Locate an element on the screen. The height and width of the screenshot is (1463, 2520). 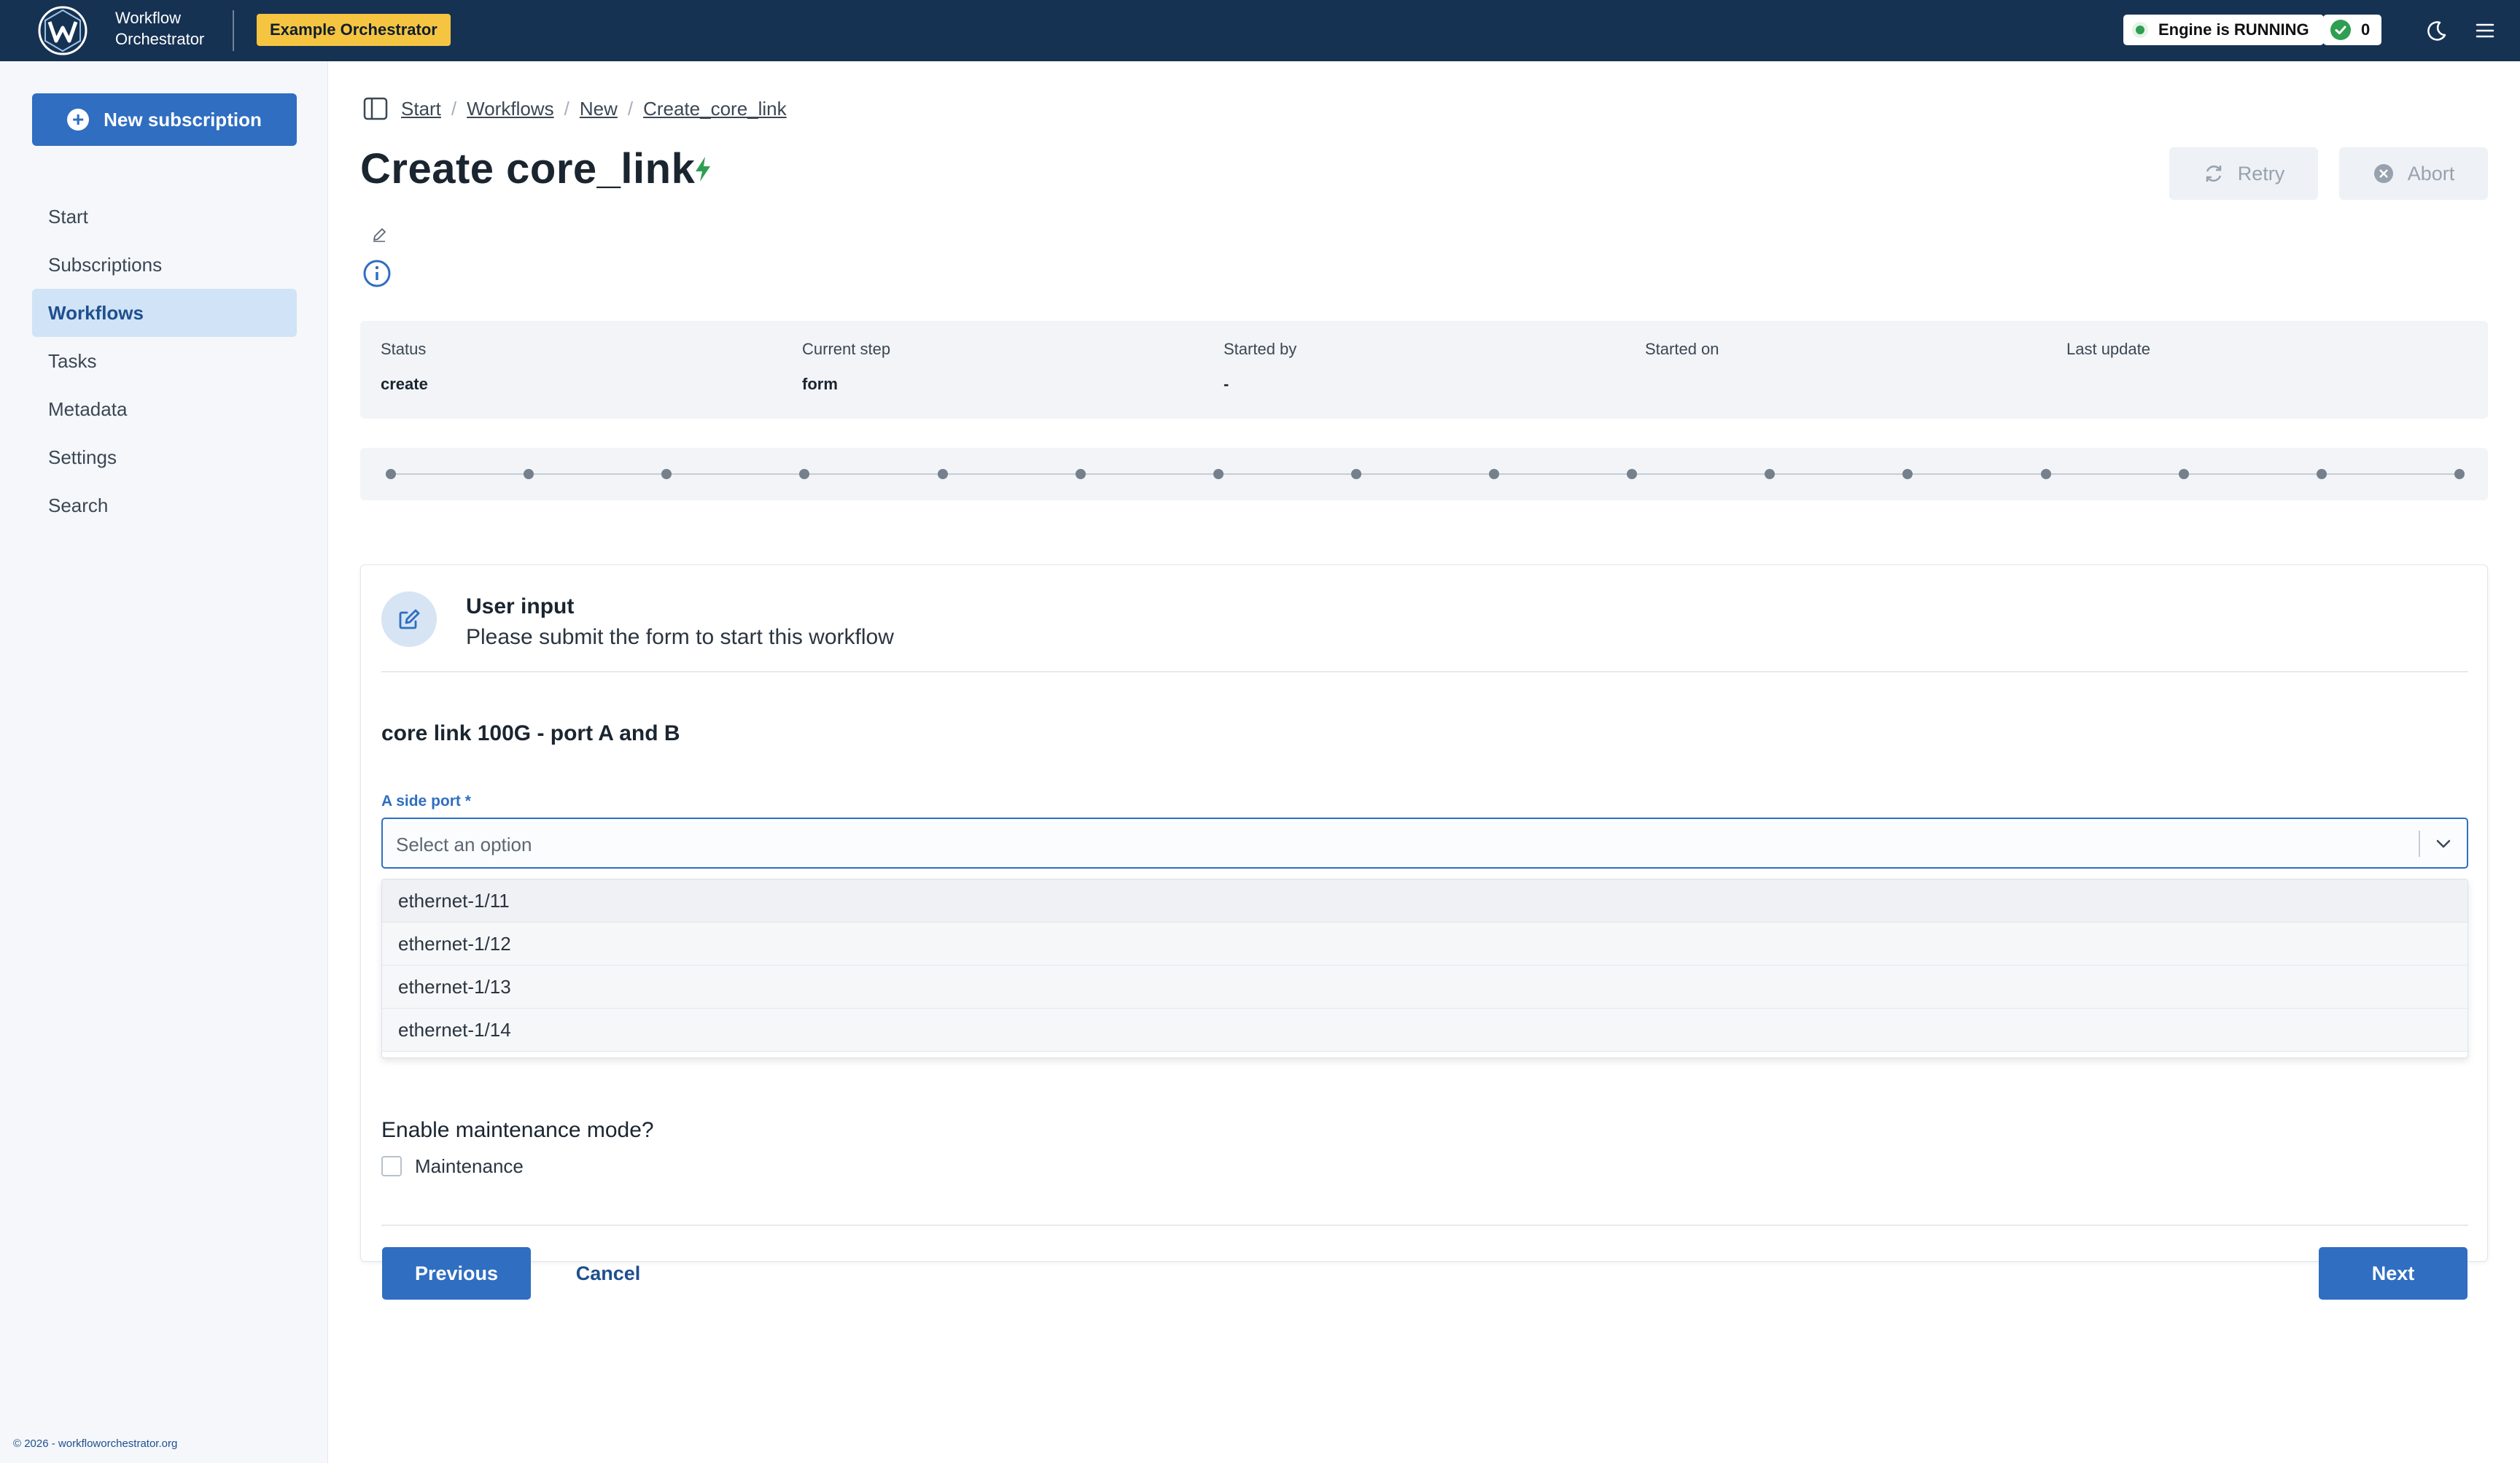
abort-button: Abort is located at coordinates (2413, 173).